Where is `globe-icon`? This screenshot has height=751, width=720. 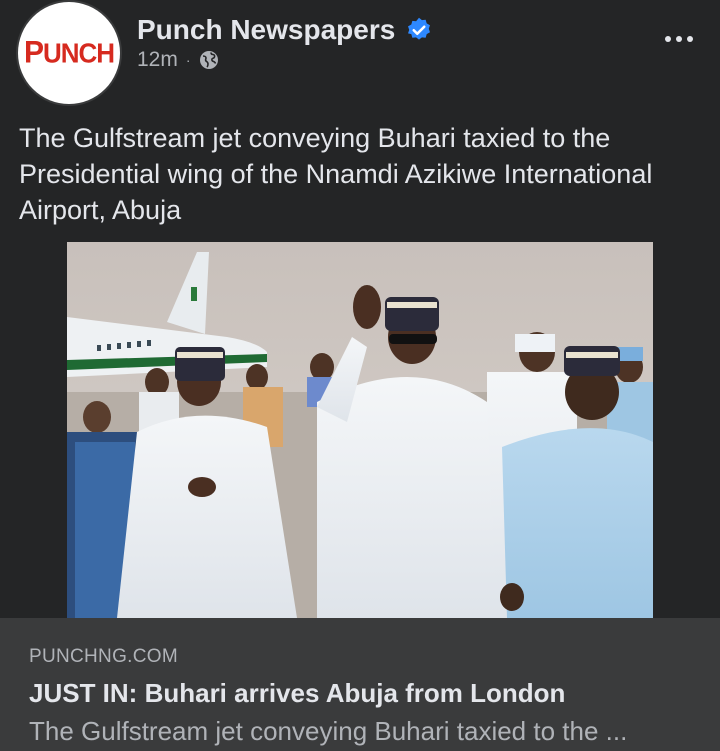
globe-icon is located at coordinates (208, 60).